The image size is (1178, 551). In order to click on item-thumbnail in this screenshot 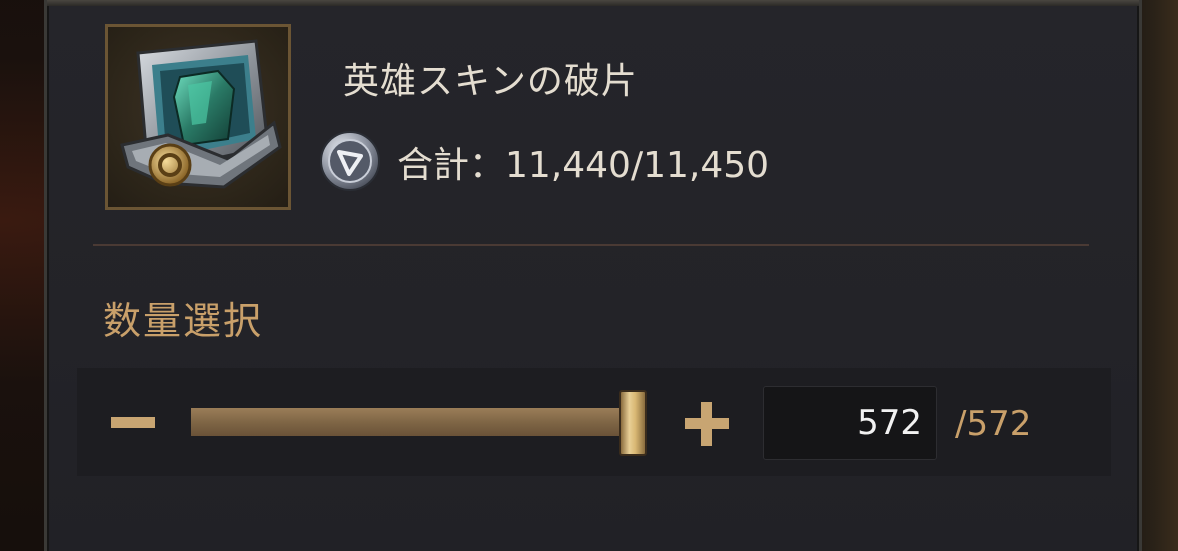, I will do `click(198, 117)`.